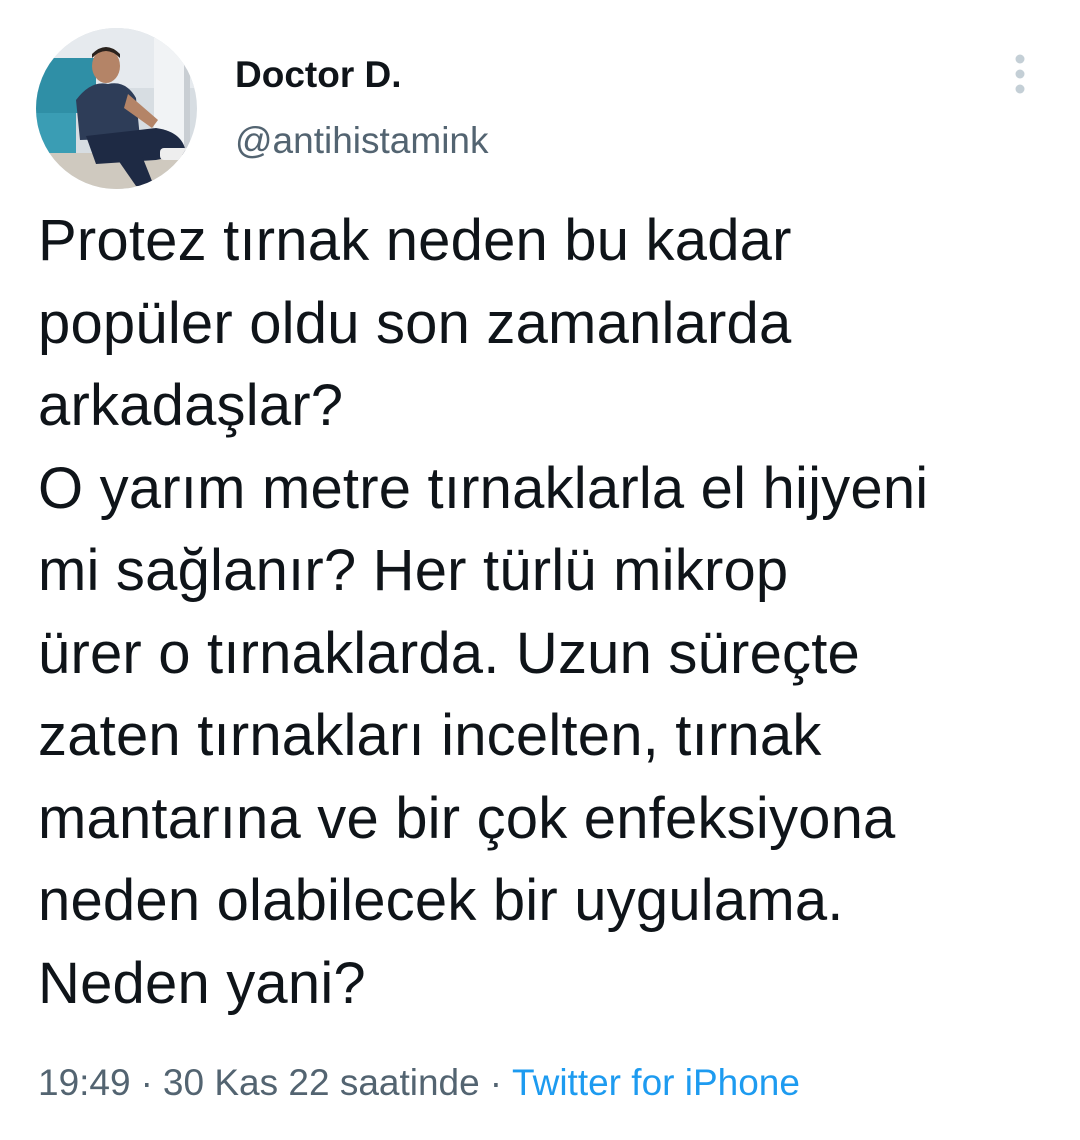 Image resolution: width=1080 pixels, height=1140 pixels. What do you see at coordinates (321, 1082) in the screenshot?
I see `tweet-date: 30 Kas 22 saatinde` at bounding box center [321, 1082].